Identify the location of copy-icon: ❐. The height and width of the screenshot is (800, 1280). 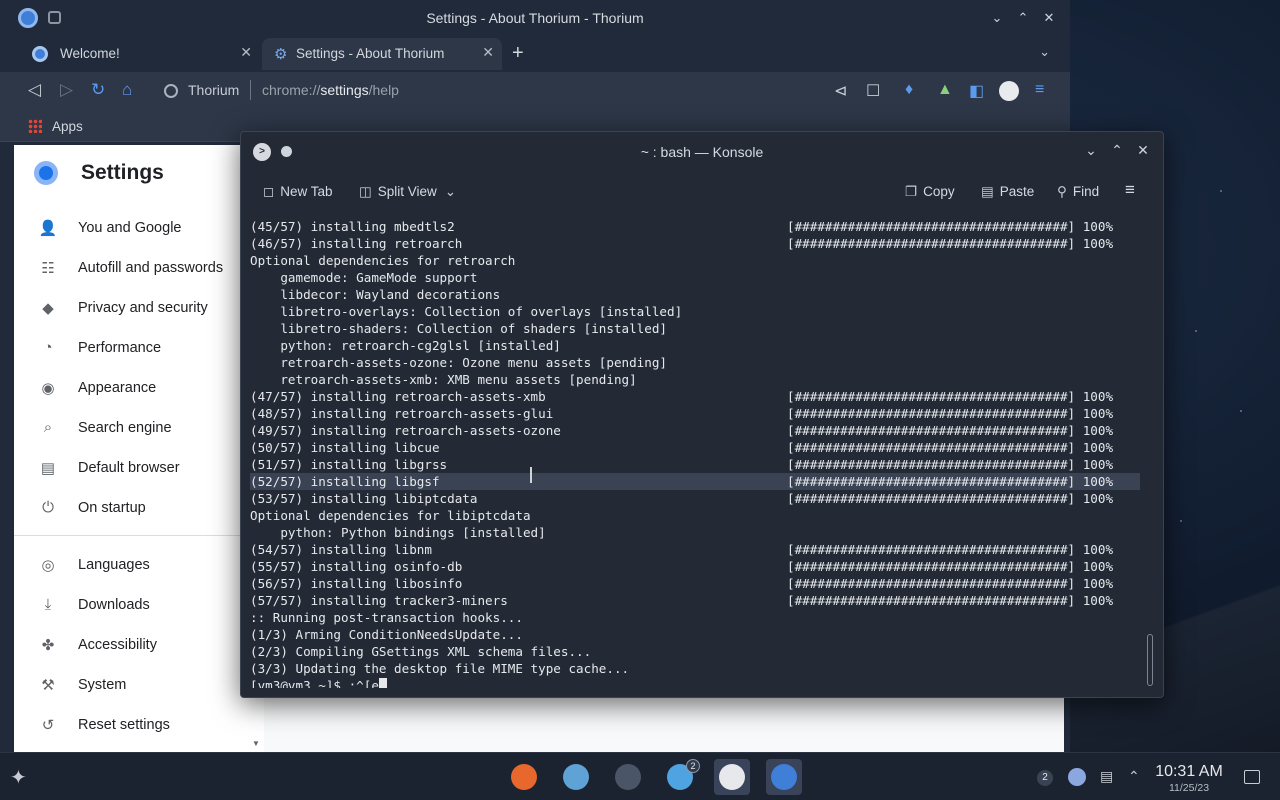
(911, 191).